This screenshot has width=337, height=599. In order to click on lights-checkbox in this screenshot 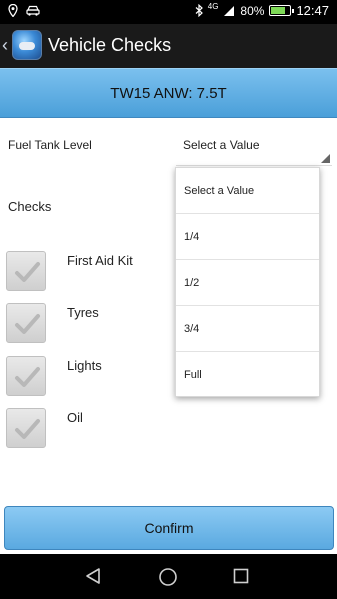, I will do `click(26, 376)`.